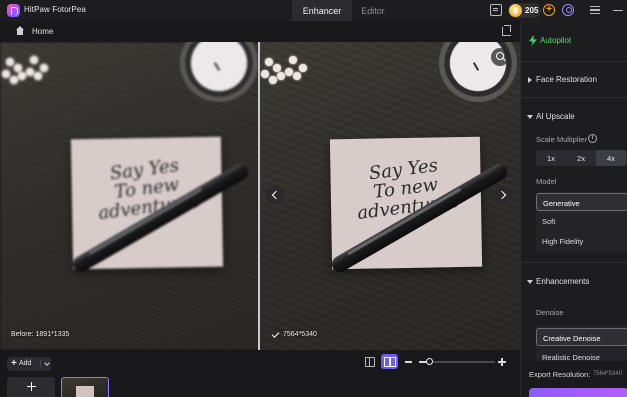 The image size is (627, 397). Describe the element at coordinates (502, 362) in the screenshot. I see `zoom-in-icon` at that location.